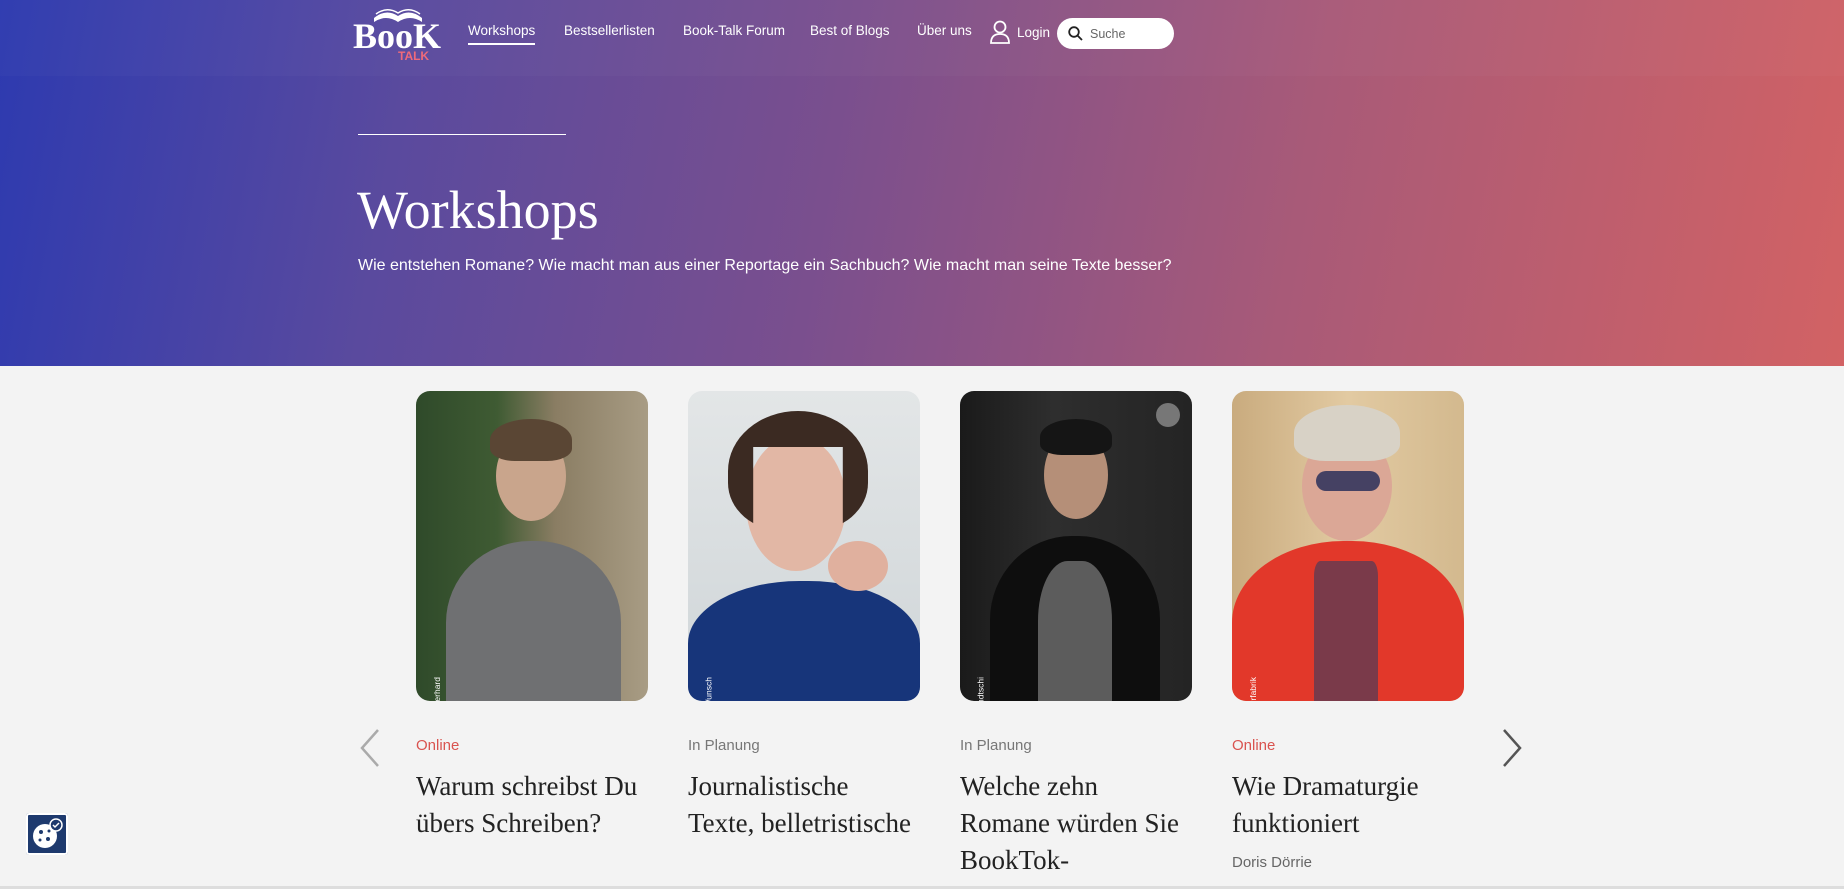  I want to click on header-band, so click(922, 38).